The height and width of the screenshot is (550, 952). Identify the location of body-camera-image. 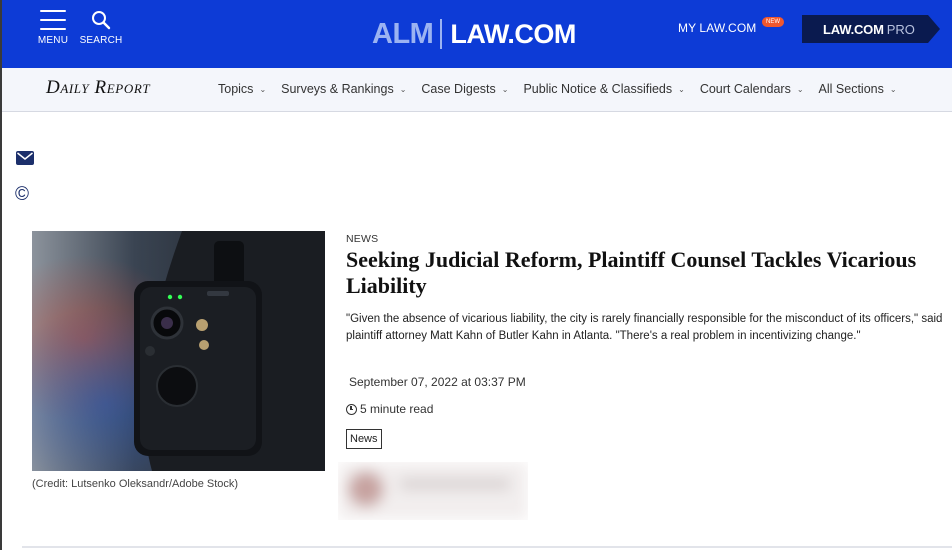
(178, 351).